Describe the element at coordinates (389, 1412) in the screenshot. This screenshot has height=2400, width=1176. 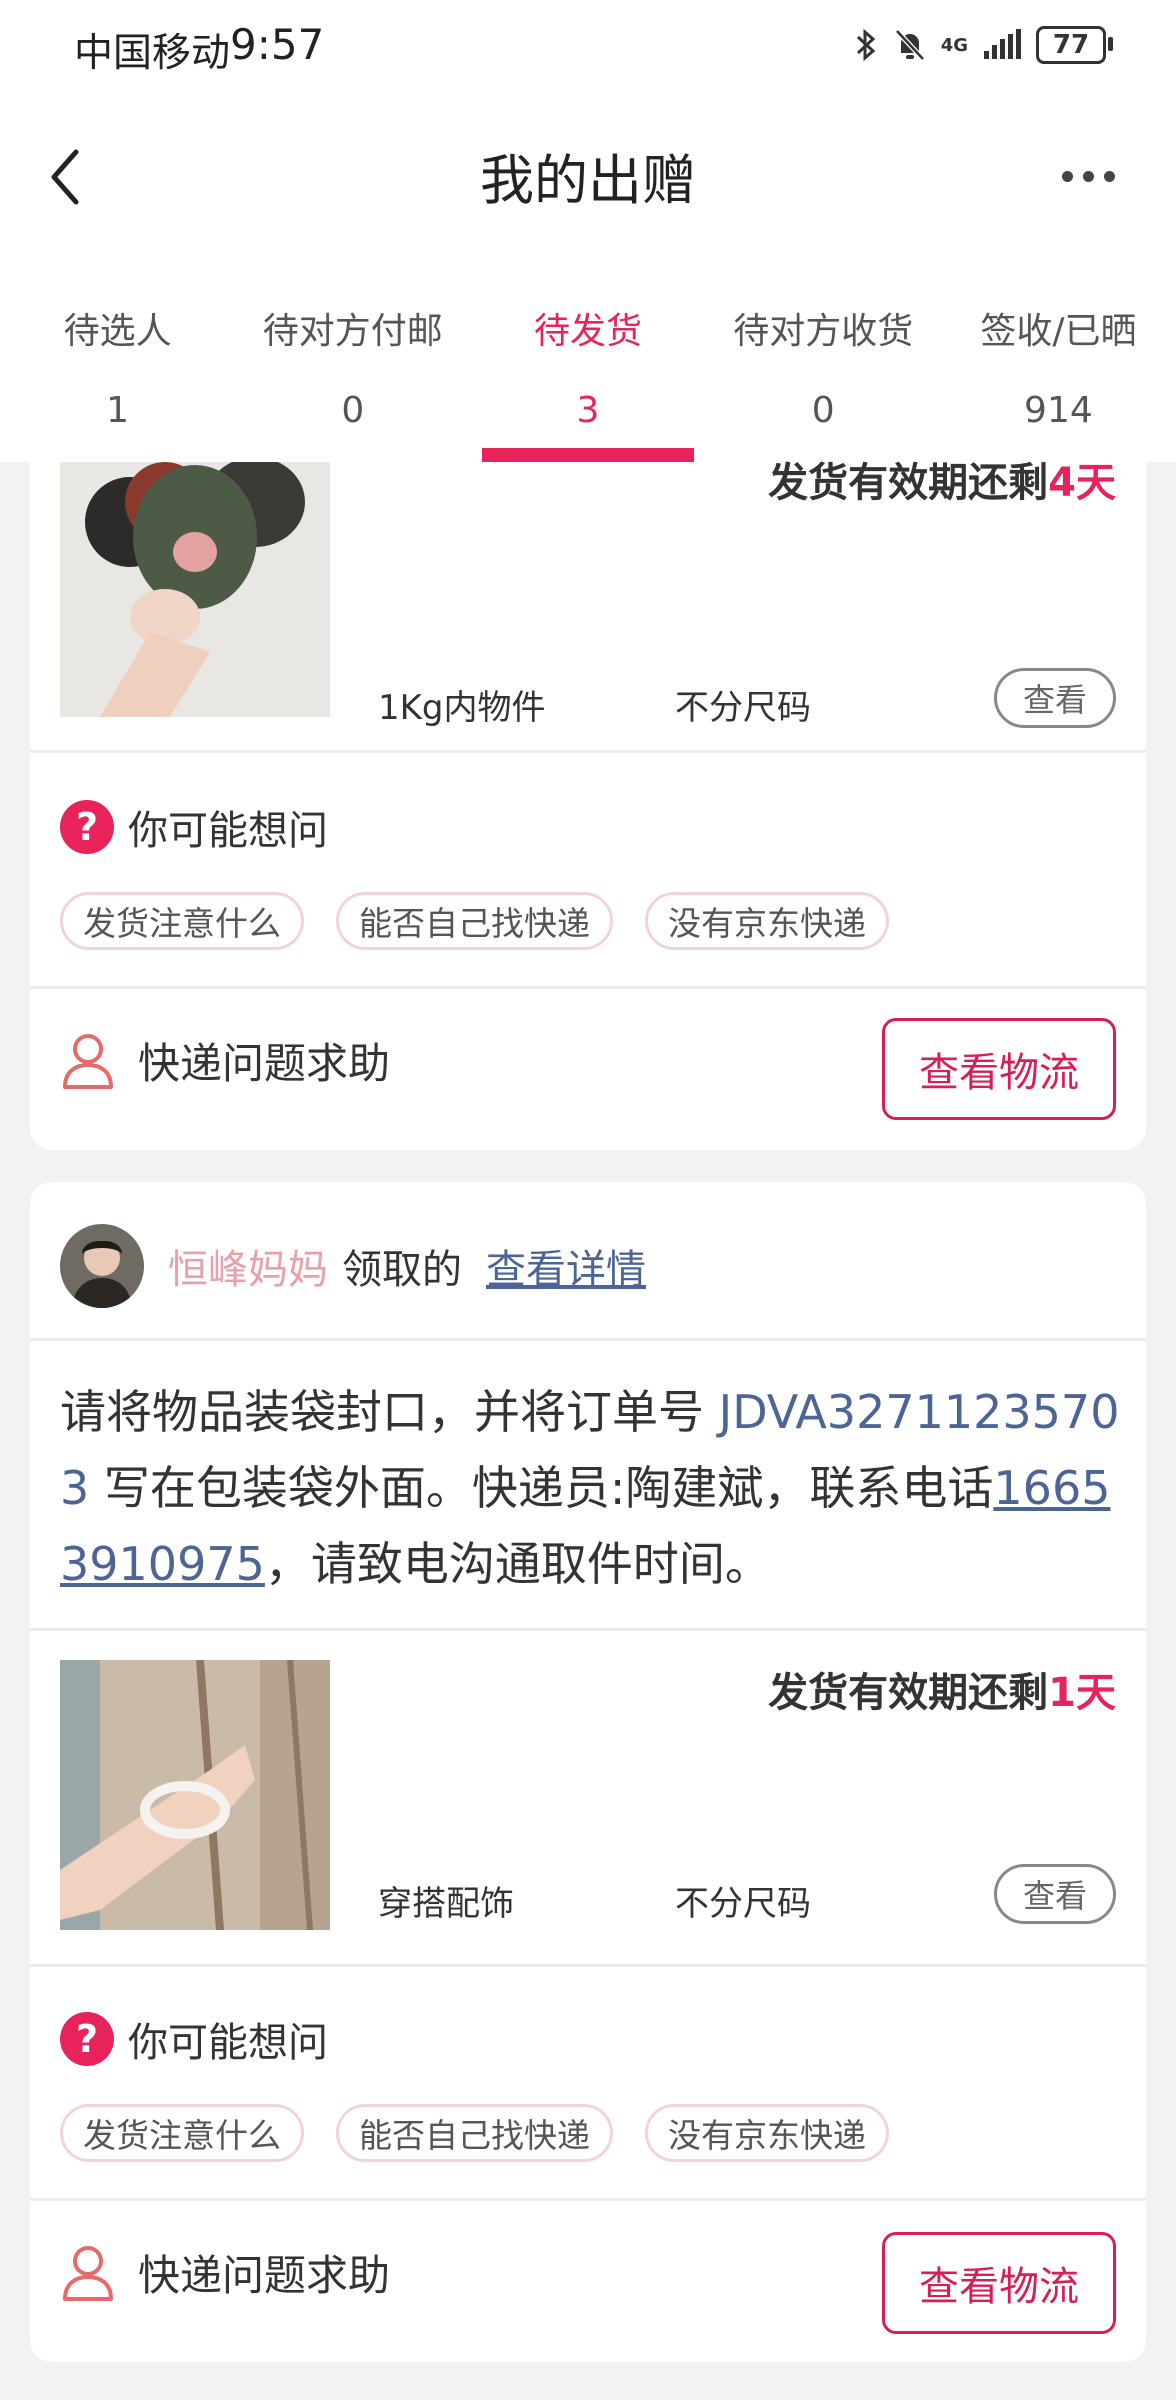
I see `instr-text: 请将物品装袋封口，并将订单号` at that location.